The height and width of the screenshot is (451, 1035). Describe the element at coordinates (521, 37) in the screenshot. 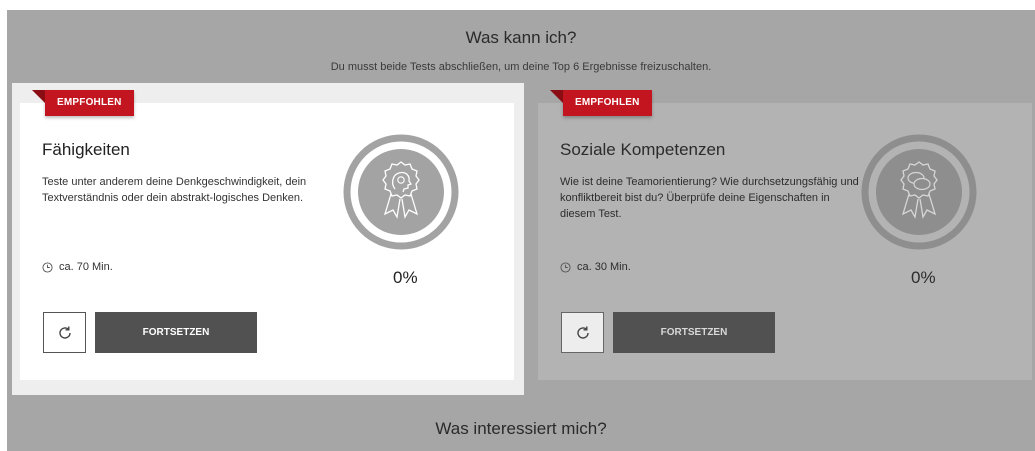

I see `section-title-abilities: Was kann ich?` at that location.